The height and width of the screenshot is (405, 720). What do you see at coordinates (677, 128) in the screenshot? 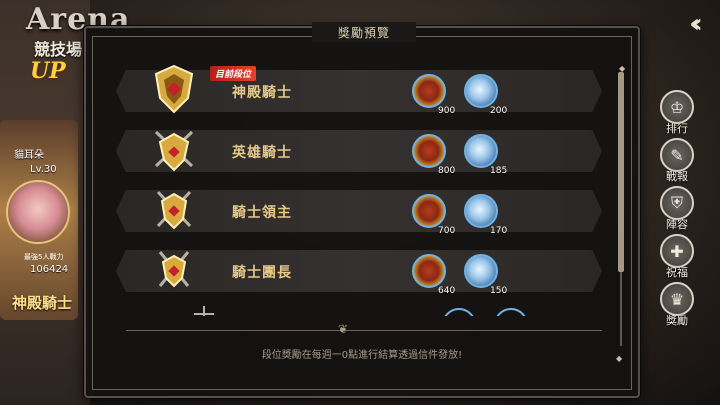
I see `side-item-label: 排行` at bounding box center [677, 128].